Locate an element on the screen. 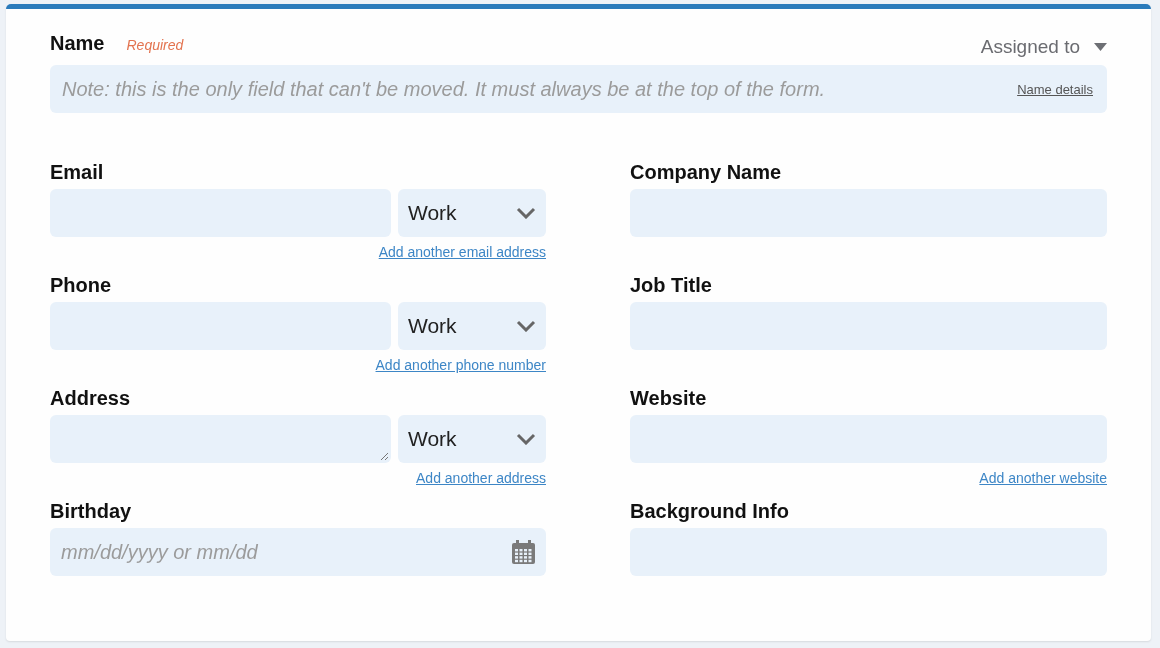 The height and width of the screenshot is (648, 1160). name-field: Note: this is the only field that can't be moved. It must always be at the top of the form. Name details is located at coordinates (578, 89).